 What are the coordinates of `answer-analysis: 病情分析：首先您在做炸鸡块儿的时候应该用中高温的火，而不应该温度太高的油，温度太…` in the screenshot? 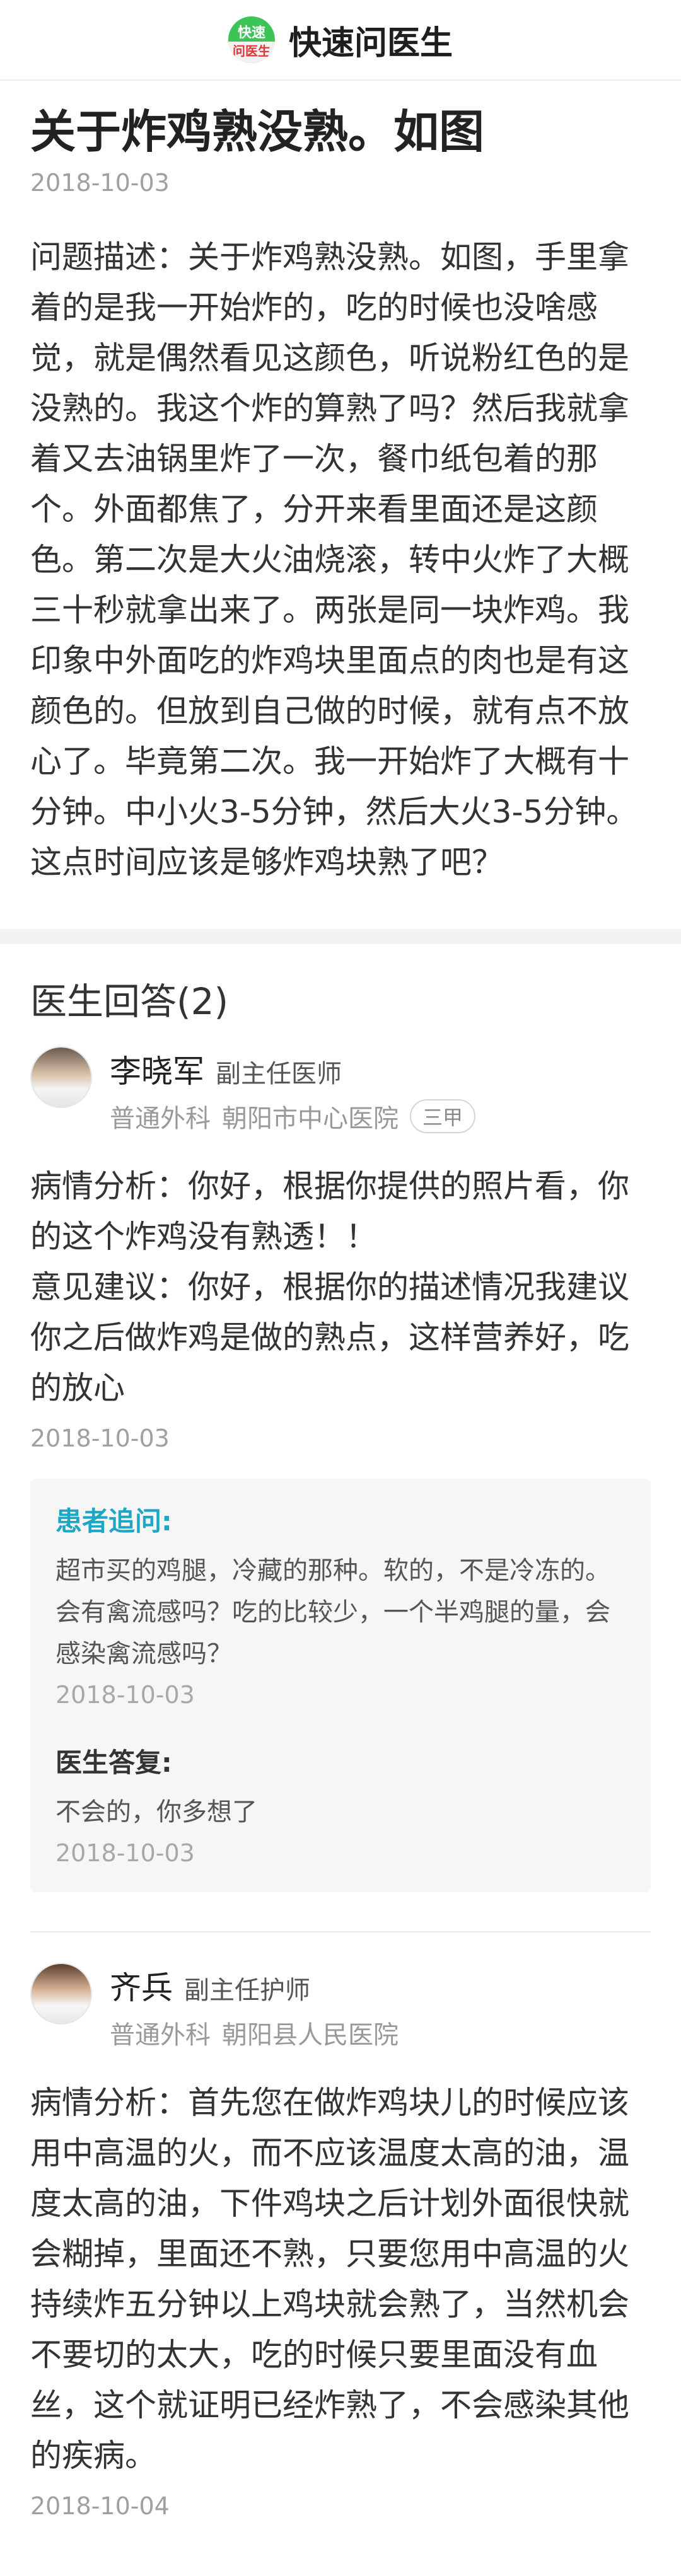 It's located at (329, 2279).